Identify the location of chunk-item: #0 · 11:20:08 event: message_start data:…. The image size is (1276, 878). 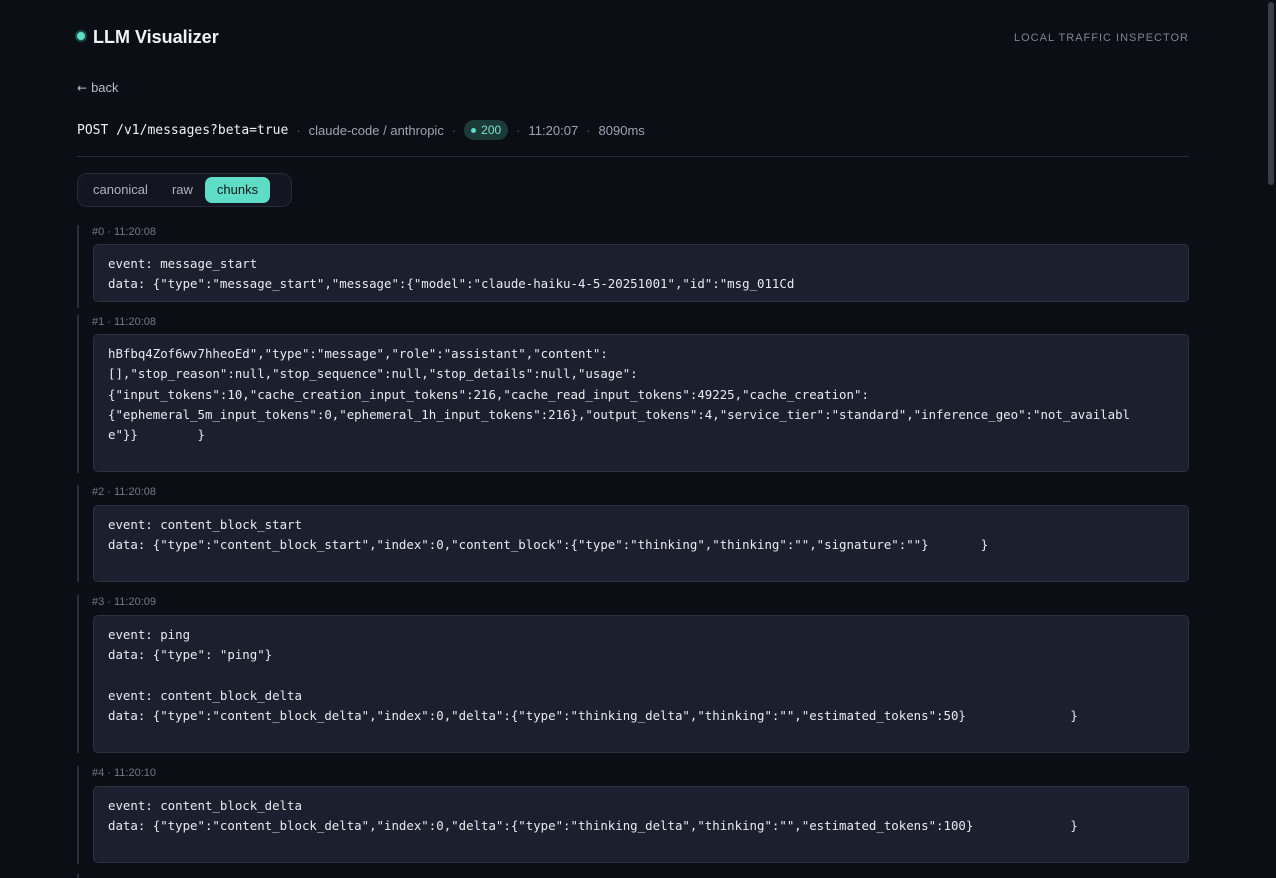
(633, 266).